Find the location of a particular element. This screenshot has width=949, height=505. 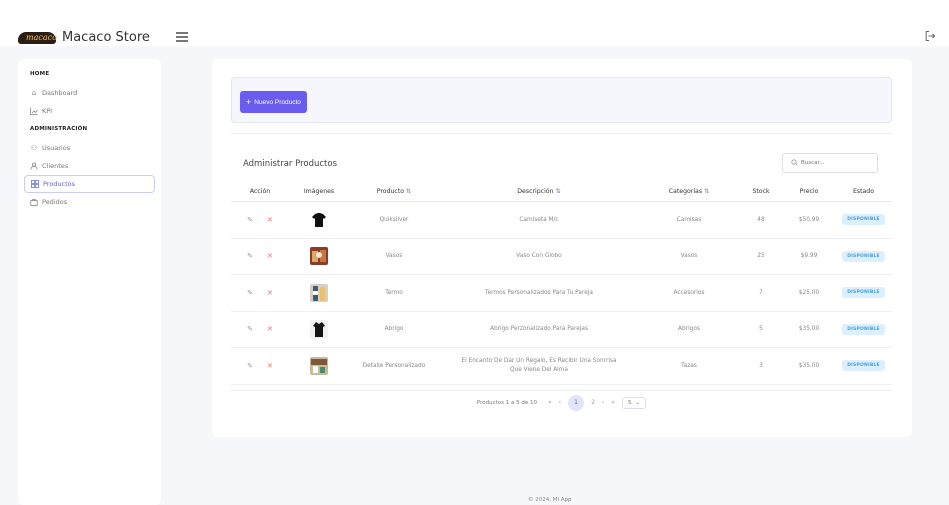

cell-stock: 3 is located at coordinates (761, 365).